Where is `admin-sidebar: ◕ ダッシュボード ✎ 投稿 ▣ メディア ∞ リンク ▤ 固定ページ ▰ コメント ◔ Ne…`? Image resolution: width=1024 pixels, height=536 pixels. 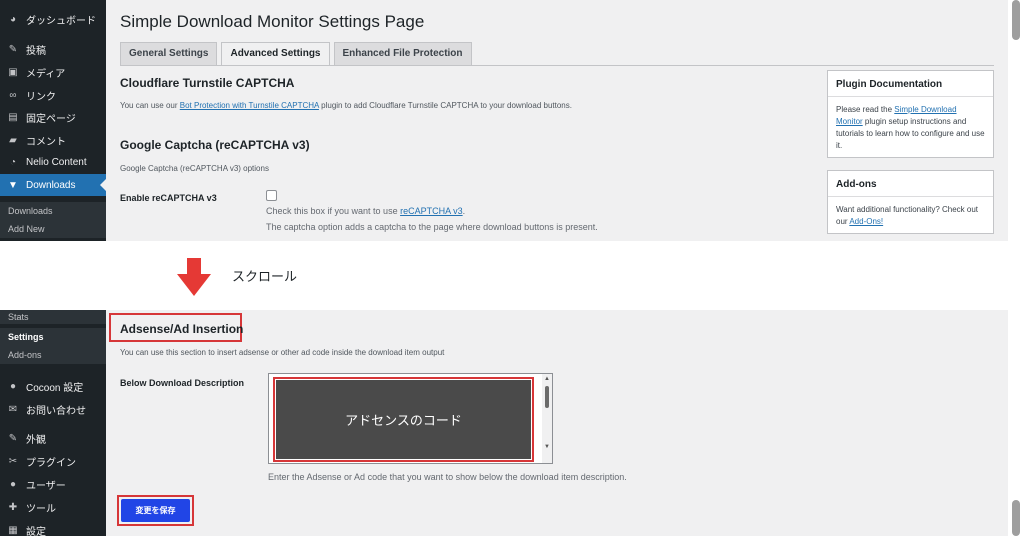 admin-sidebar: ◕ ダッシュボード ✎ 投稿 ▣ メディア ∞ リンク ▤ 固定ページ ▰ コメント ◔ Ne… is located at coordinates (53, 120).